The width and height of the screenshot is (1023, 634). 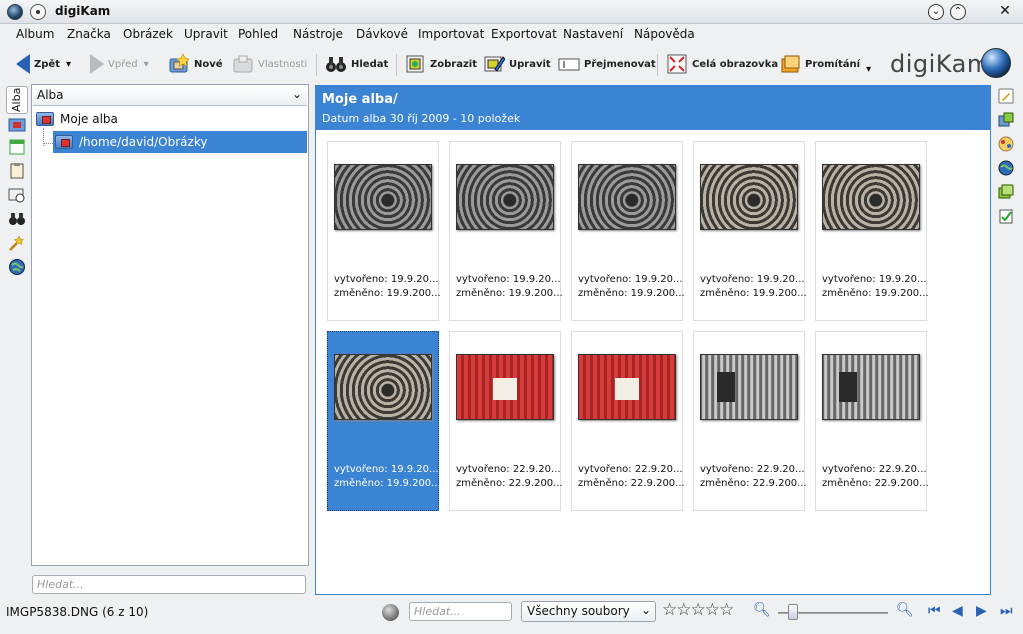 I want to click on properties-button: Vlastnosti, so click(x=269, y=64).